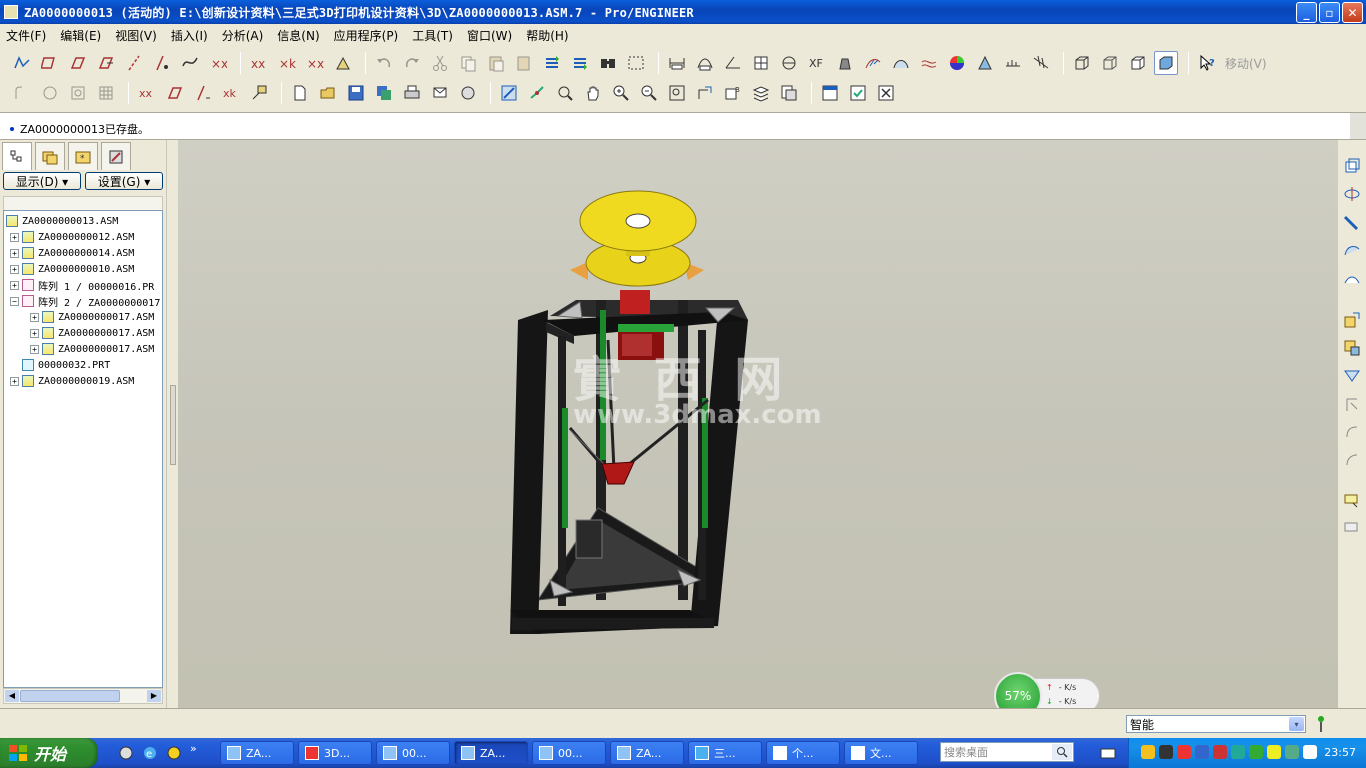 Image resolution: width=1366 pixels, height=768 pixels. Describe the element at coordinates (14, 301) in the screenshot. I see `collapse-icon: −` at that location.